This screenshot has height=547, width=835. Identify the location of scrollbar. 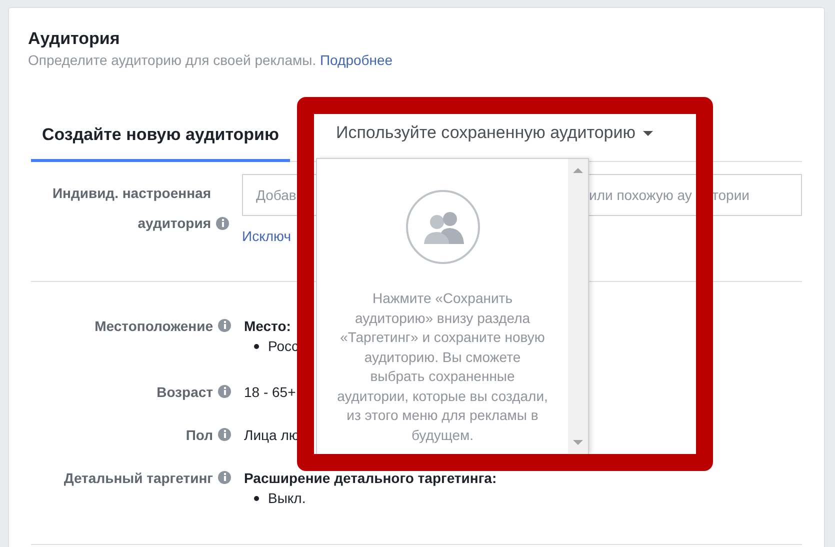
(578, 306).